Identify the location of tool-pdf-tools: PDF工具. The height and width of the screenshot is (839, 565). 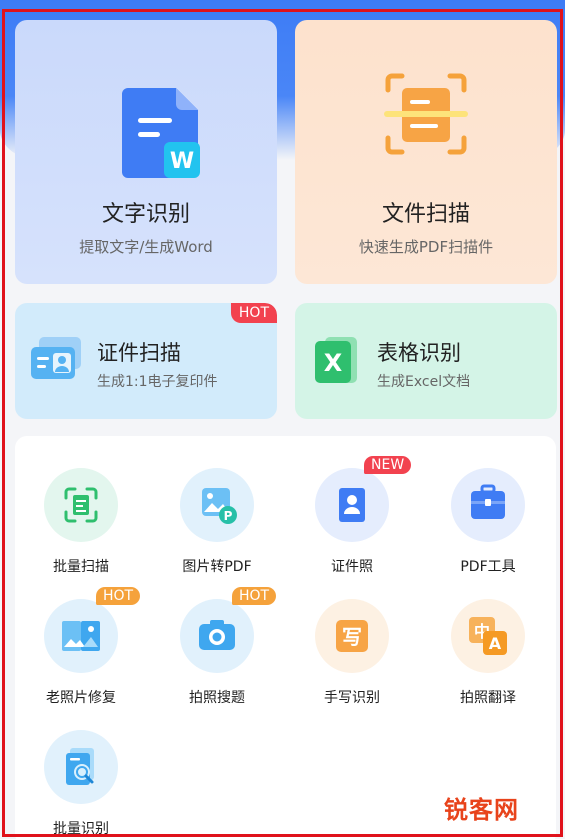
(488, 522).